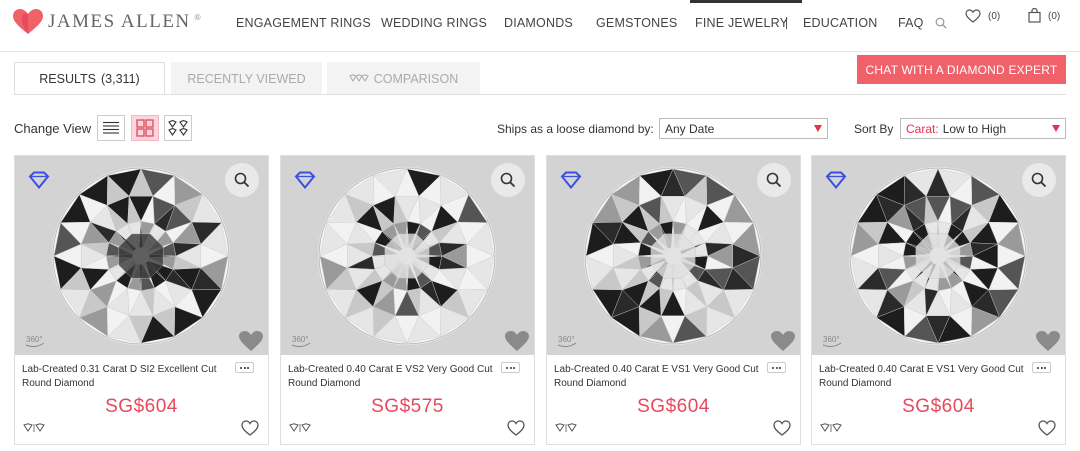 The image size is (1080, 451). I want to click on grid-view-icon, so click(145, 128).